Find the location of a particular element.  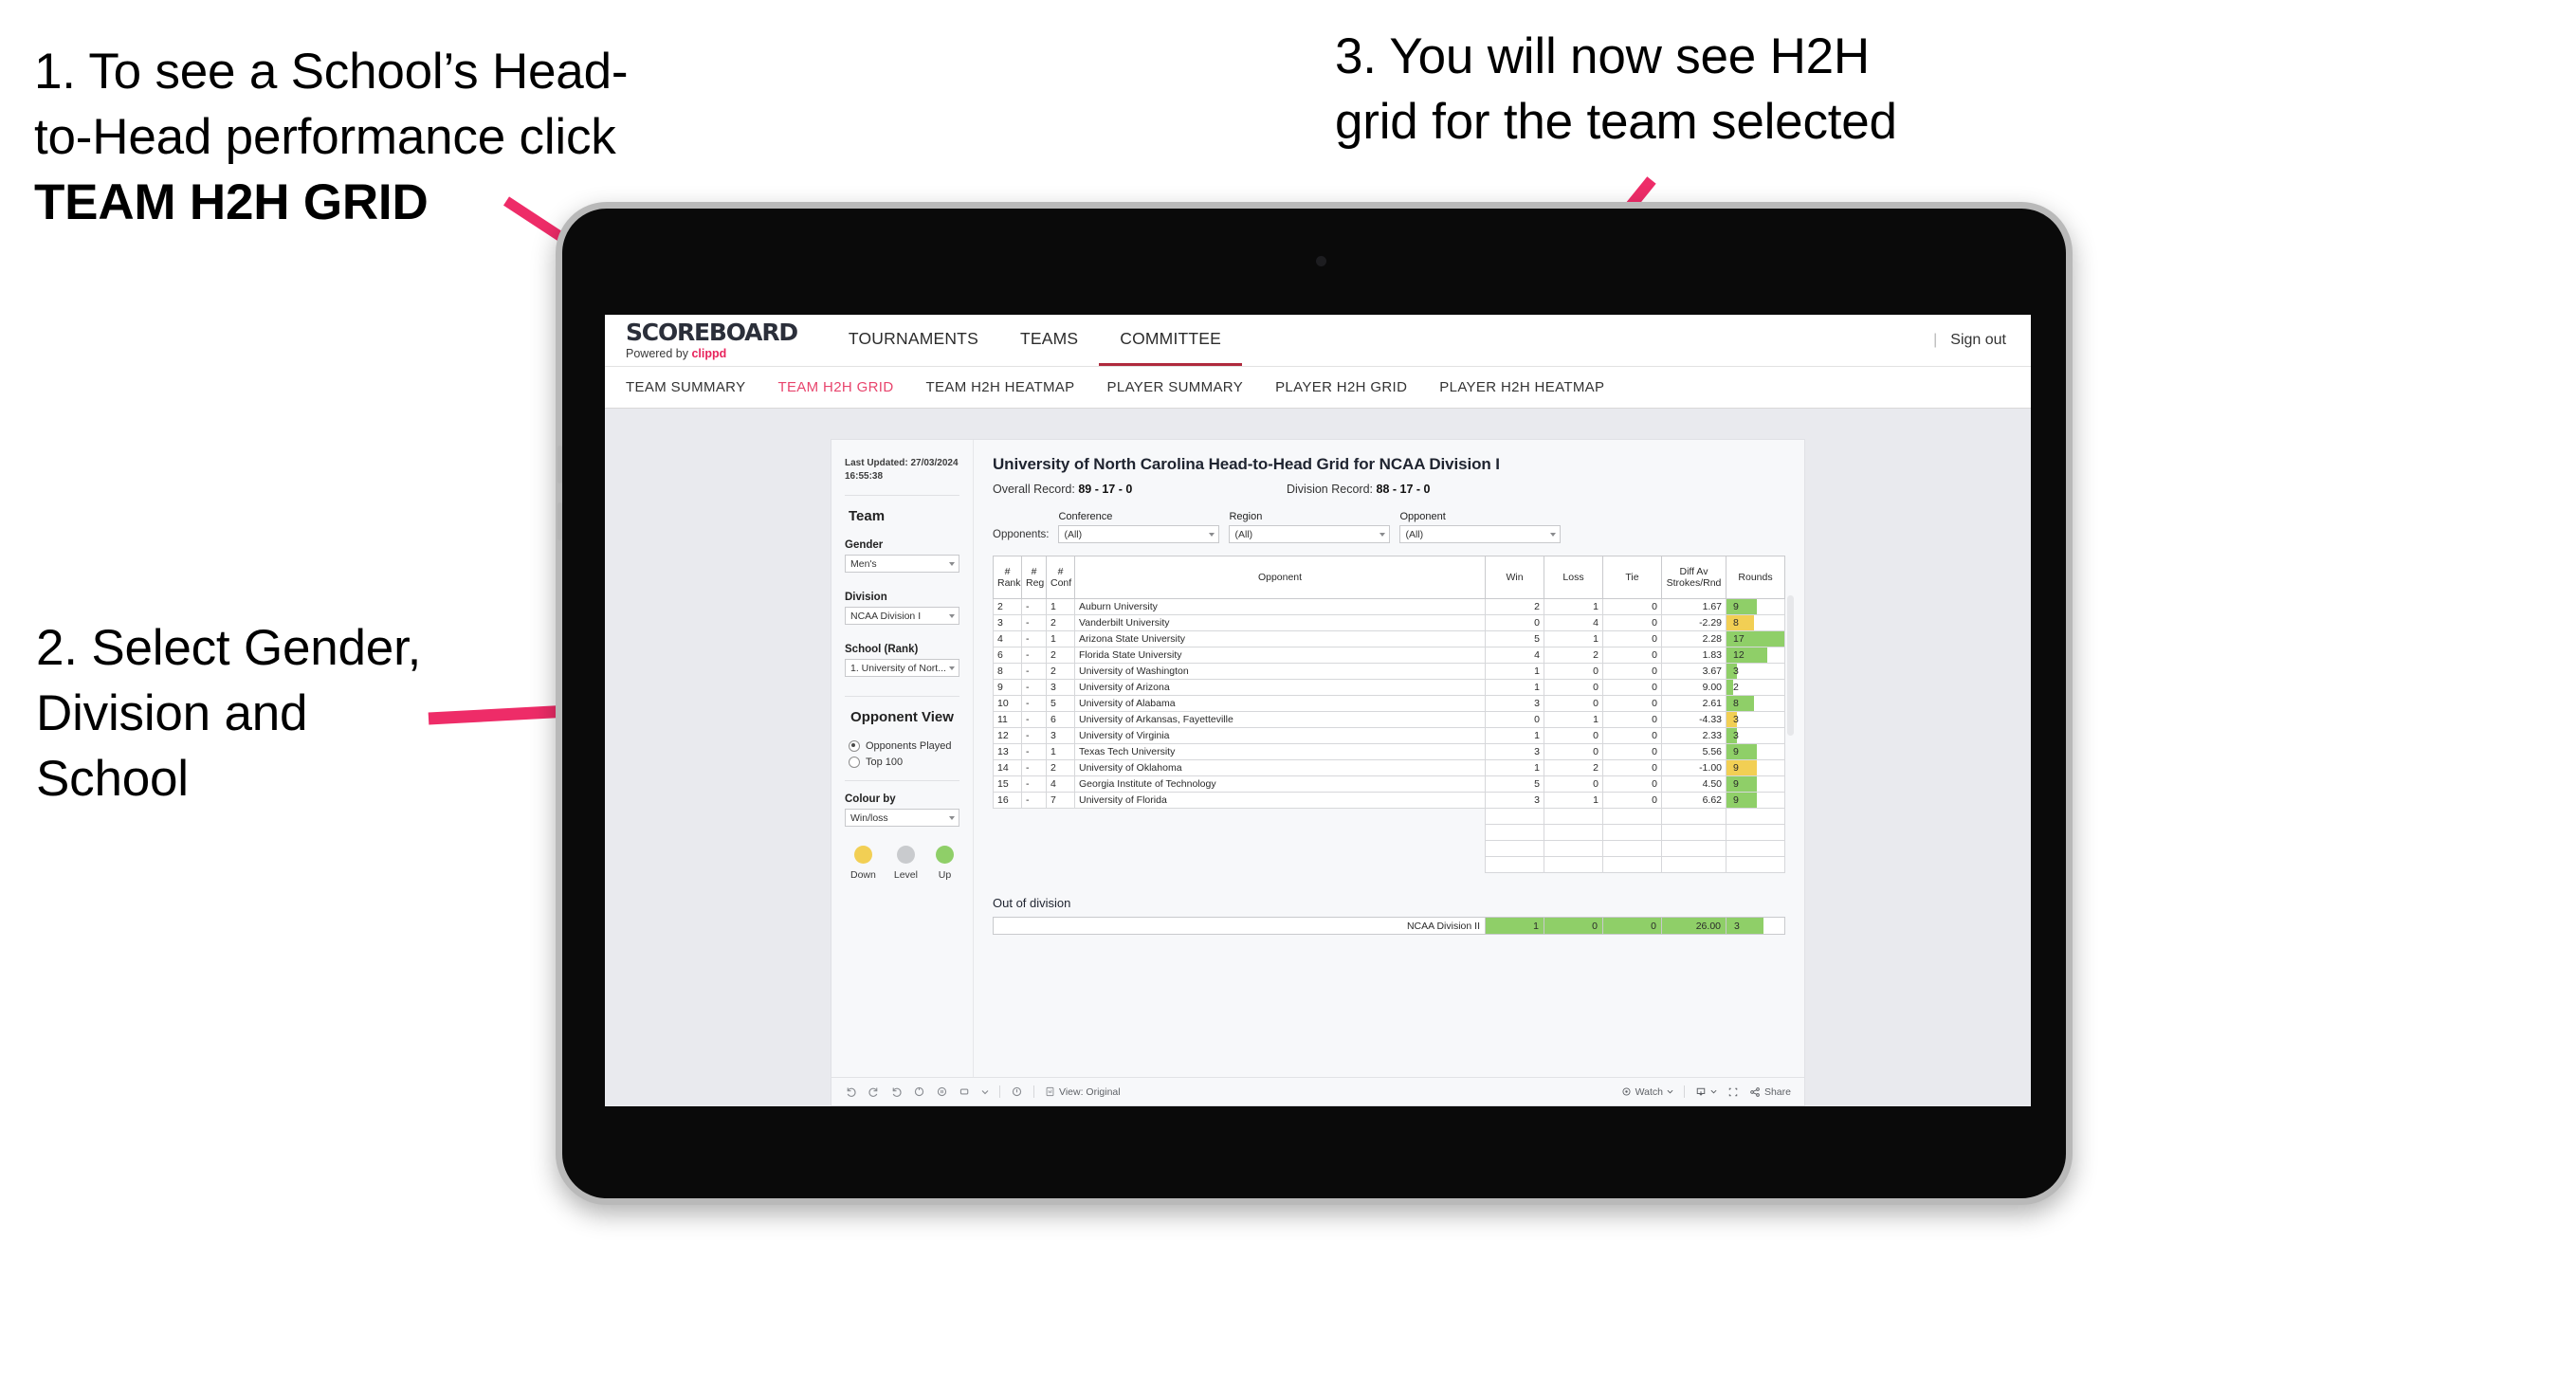

table-row: 14-2 University of Oklahoma 1 2 0 -1.00 9 is located at coordinates (1389, 767).